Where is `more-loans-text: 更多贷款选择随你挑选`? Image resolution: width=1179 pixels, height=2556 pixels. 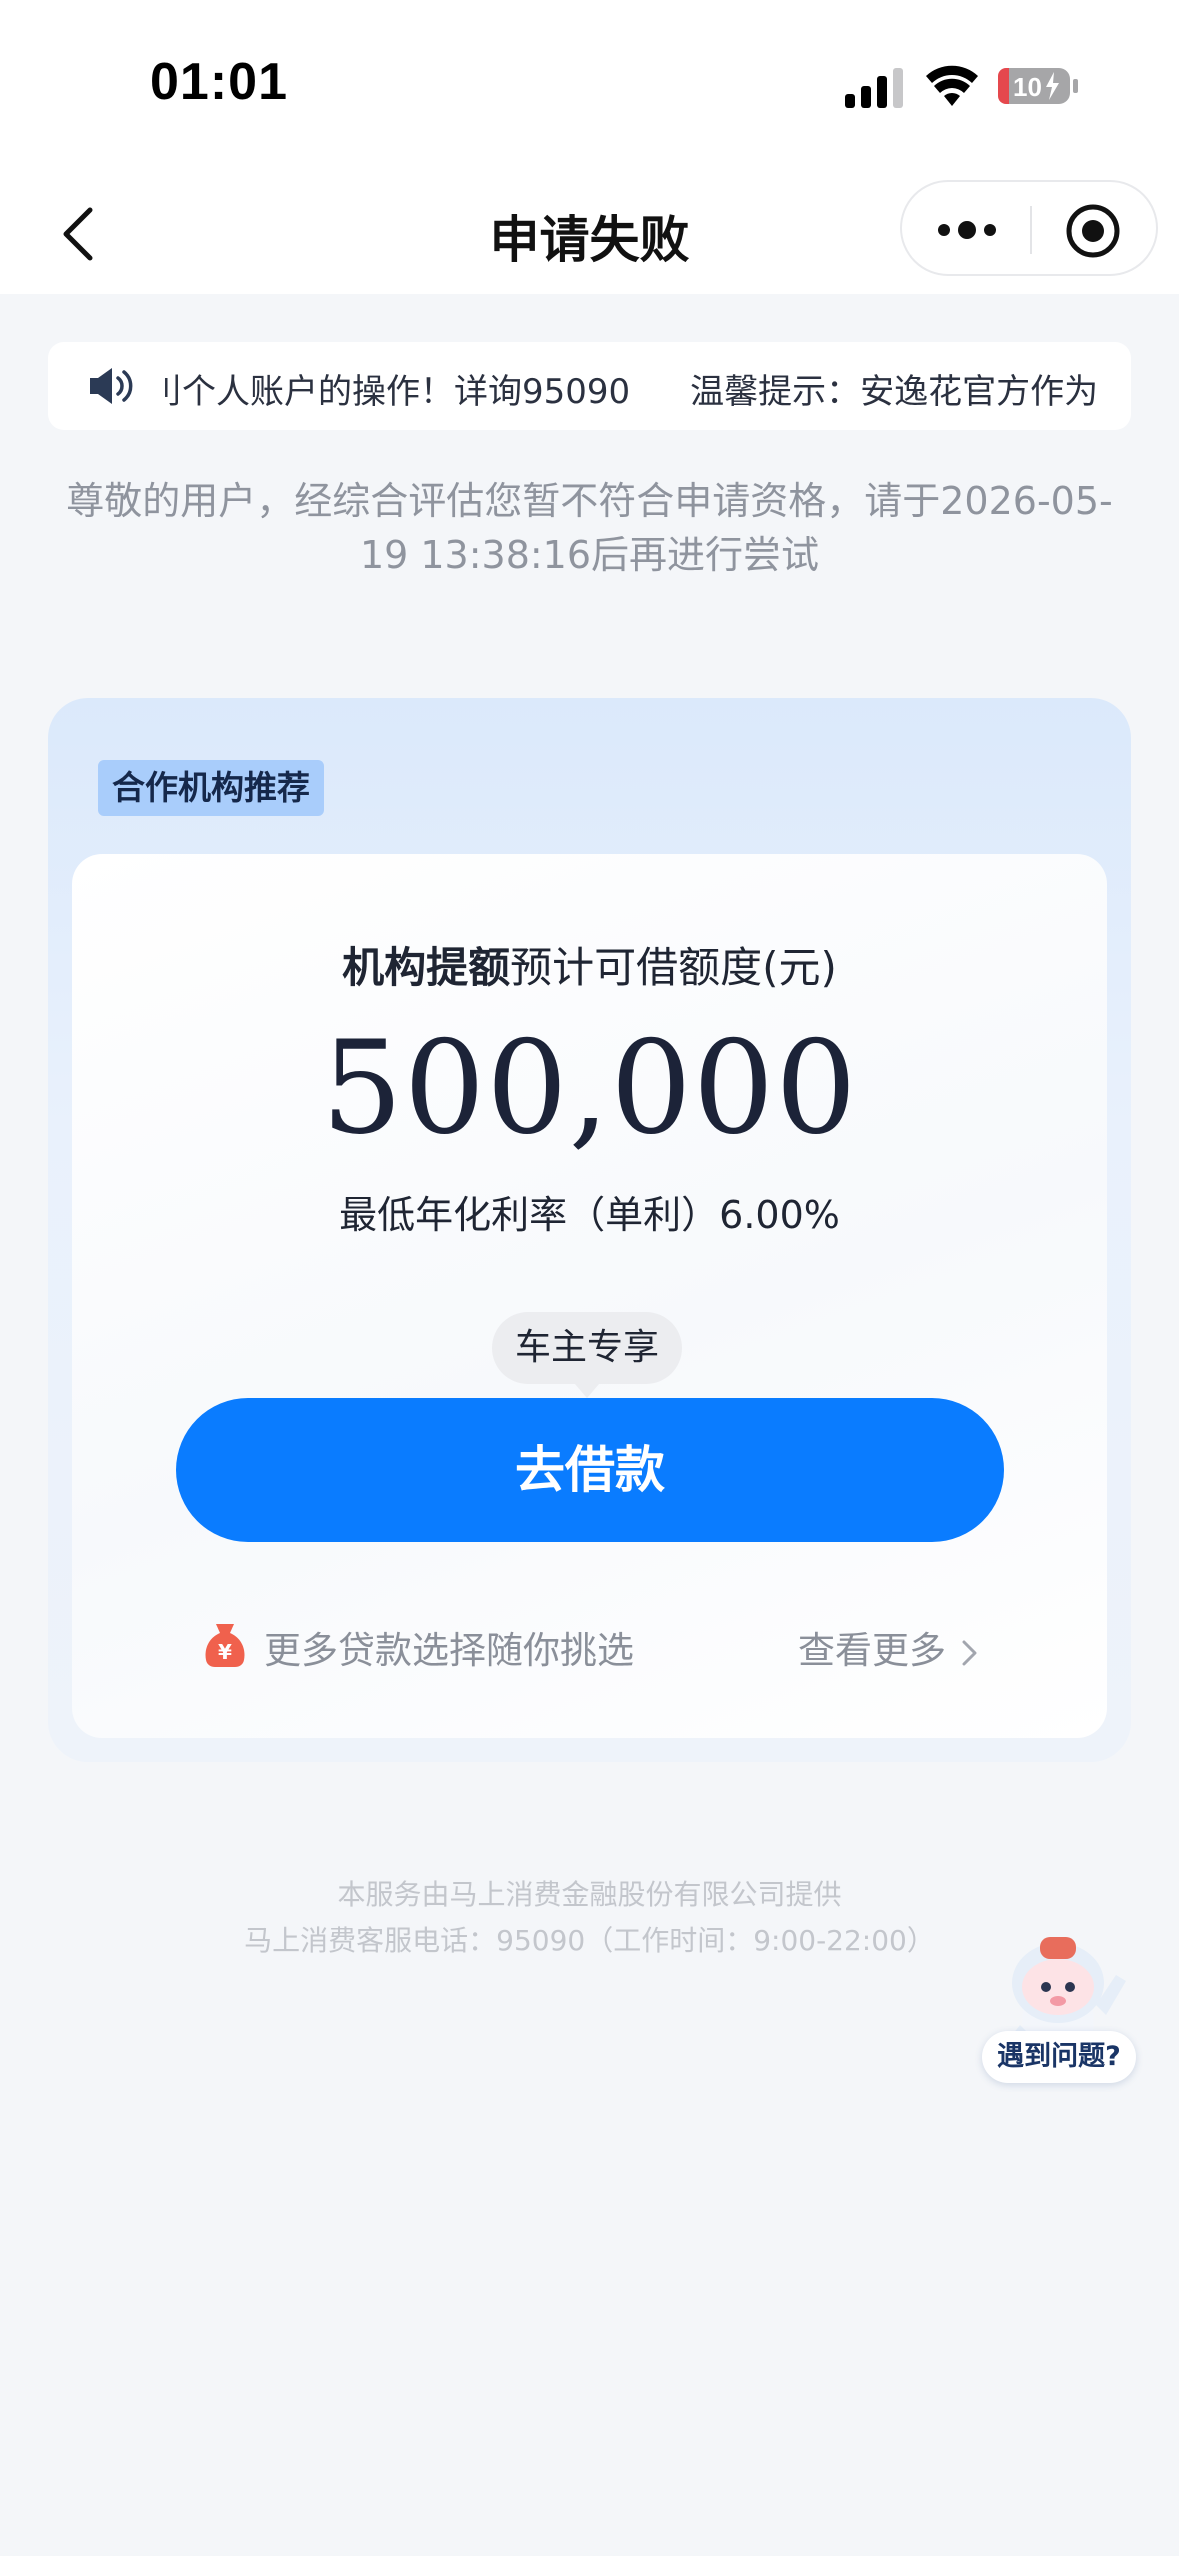 more-loans-text: 更多贷款选择随你挑选 is located at coordinates (449, 1650).